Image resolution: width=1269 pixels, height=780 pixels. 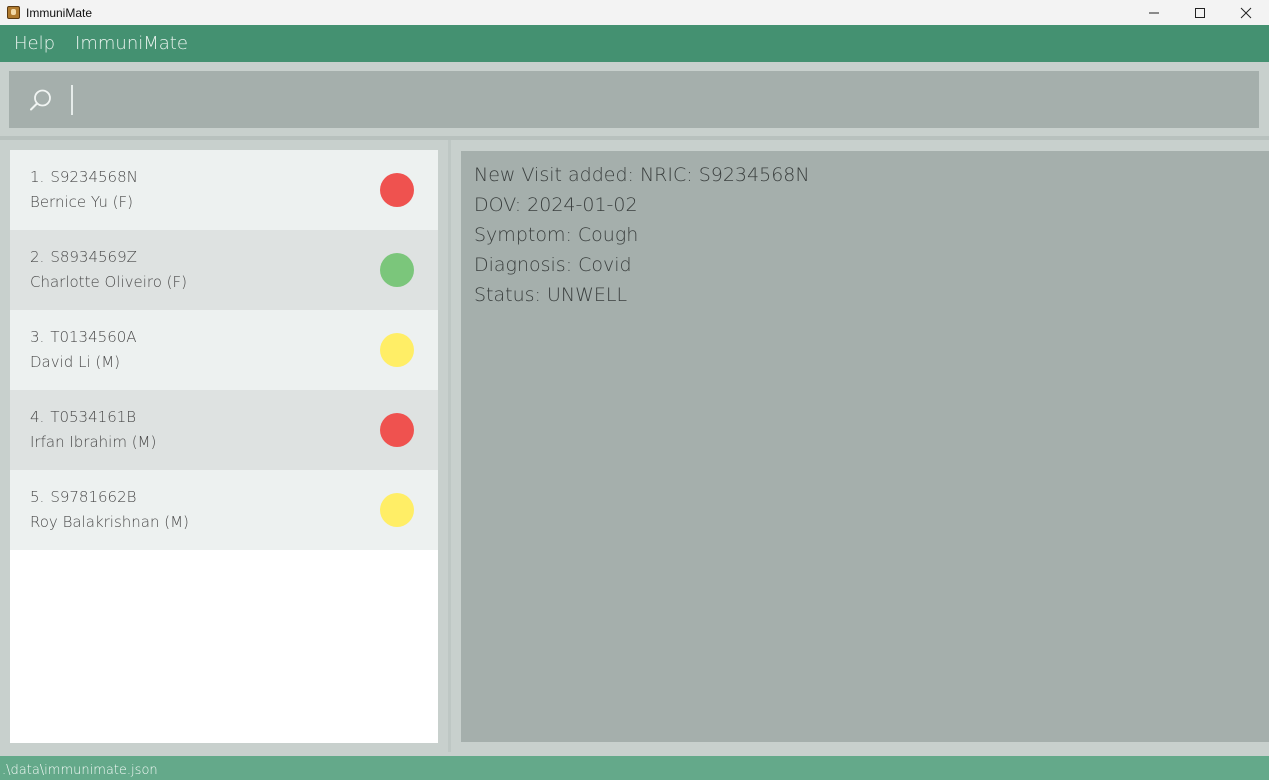 What do you see at coordinates (59, 12) in the screenshot?
I see `window-title: ImmuniMate` at bounding box center [59, 12].